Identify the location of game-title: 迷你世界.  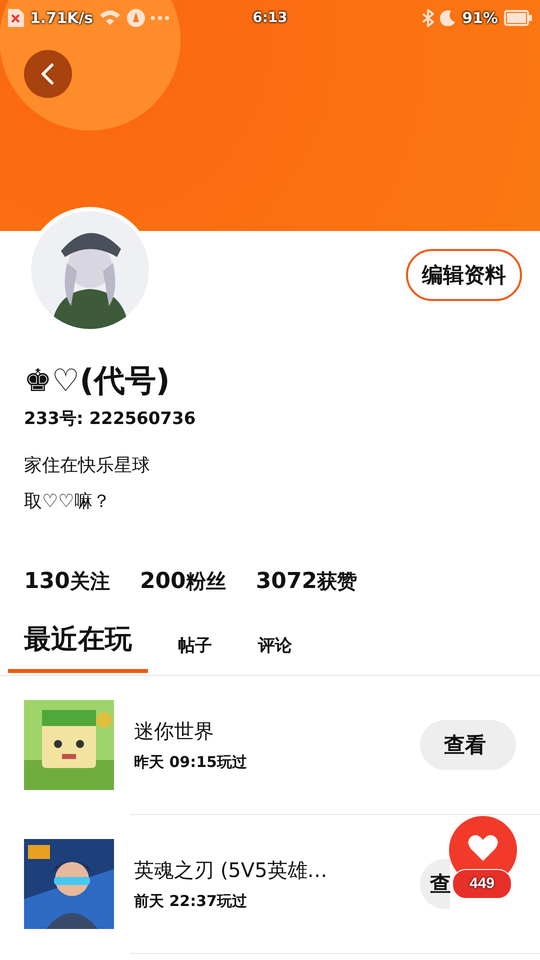
(174, 731).